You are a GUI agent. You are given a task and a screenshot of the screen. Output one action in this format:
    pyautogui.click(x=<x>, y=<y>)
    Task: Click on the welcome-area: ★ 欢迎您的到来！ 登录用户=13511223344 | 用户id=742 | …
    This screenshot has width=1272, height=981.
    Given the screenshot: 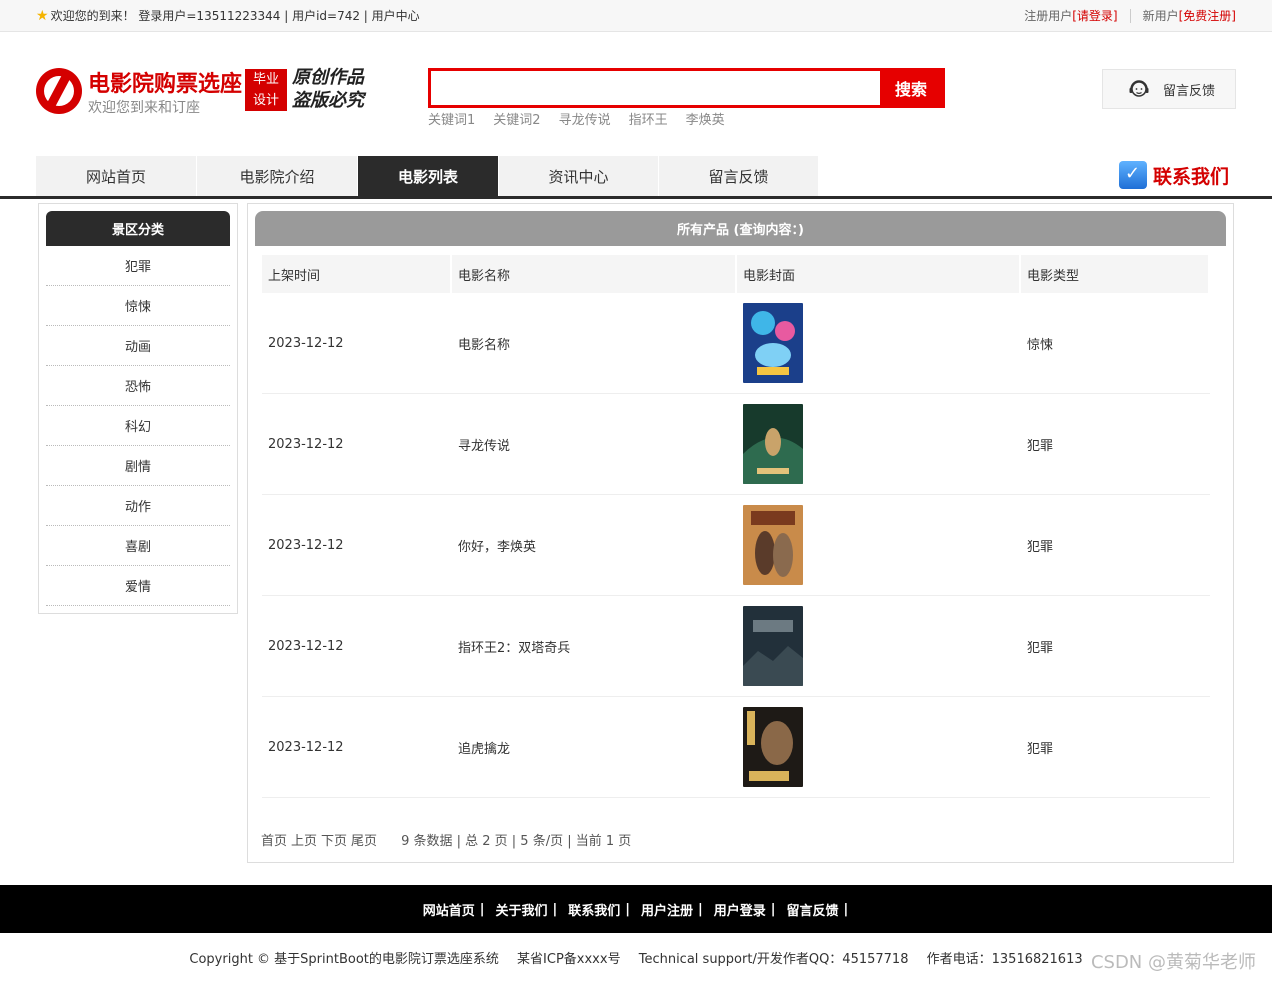 What is the action you would take?
    pyautogui.click(x=228, y=15)
    